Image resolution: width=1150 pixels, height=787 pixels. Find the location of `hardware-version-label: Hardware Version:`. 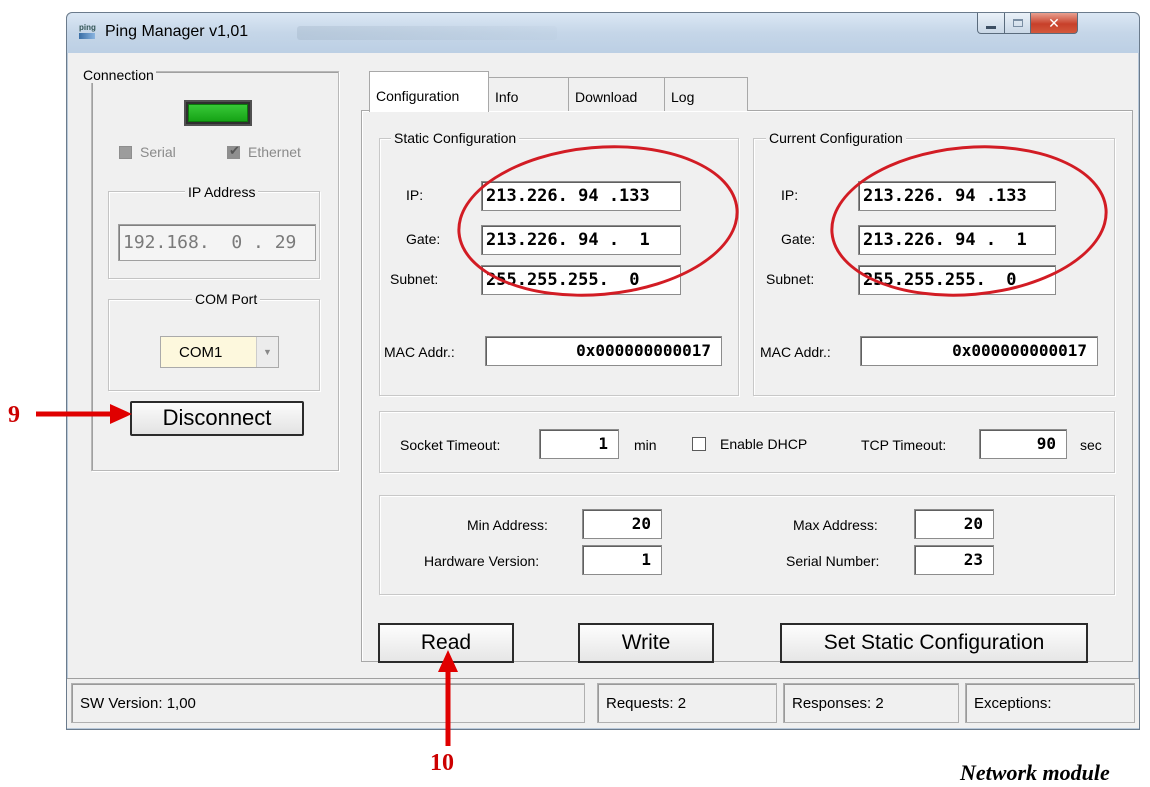

hardware-version-label: Hardware Version: is located at coordinates (482, 561).